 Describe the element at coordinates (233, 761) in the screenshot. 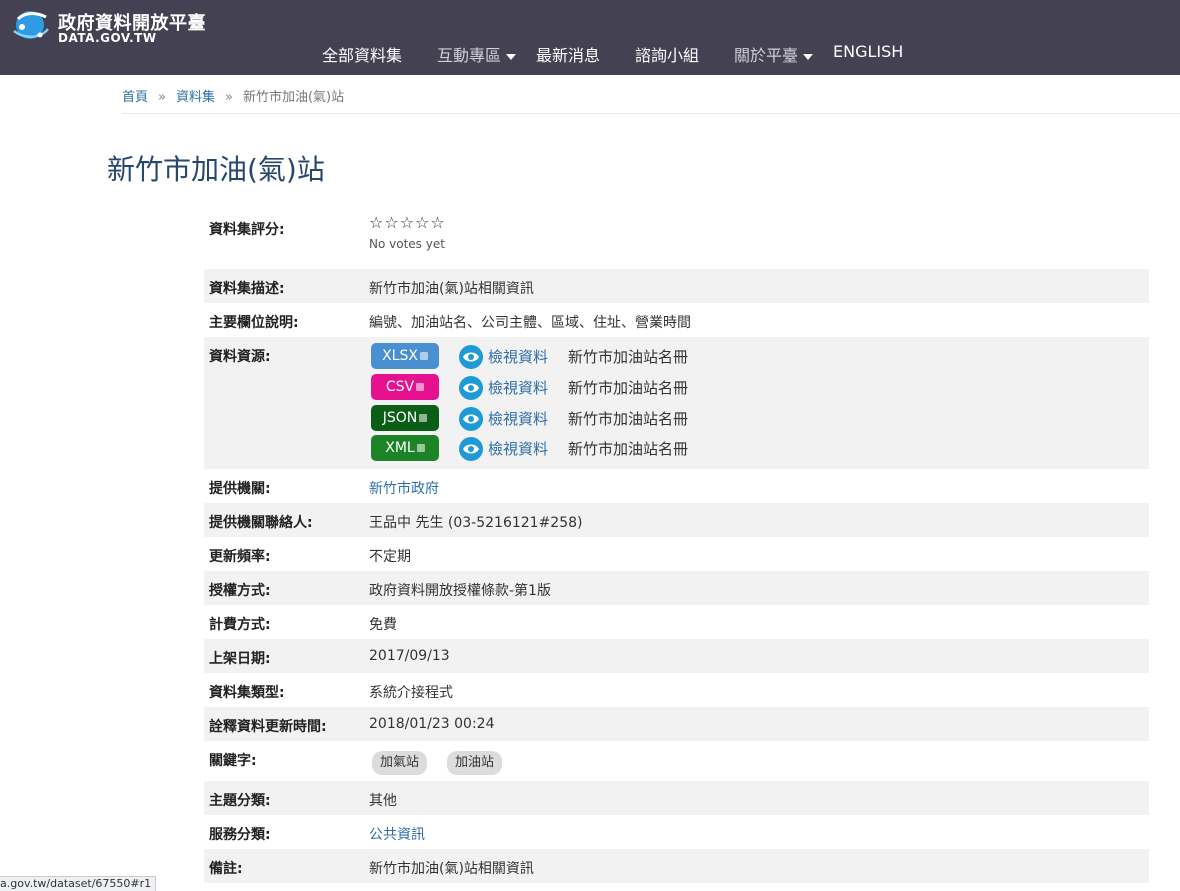

I see `keywords-label: 關鍵字:` at that location.